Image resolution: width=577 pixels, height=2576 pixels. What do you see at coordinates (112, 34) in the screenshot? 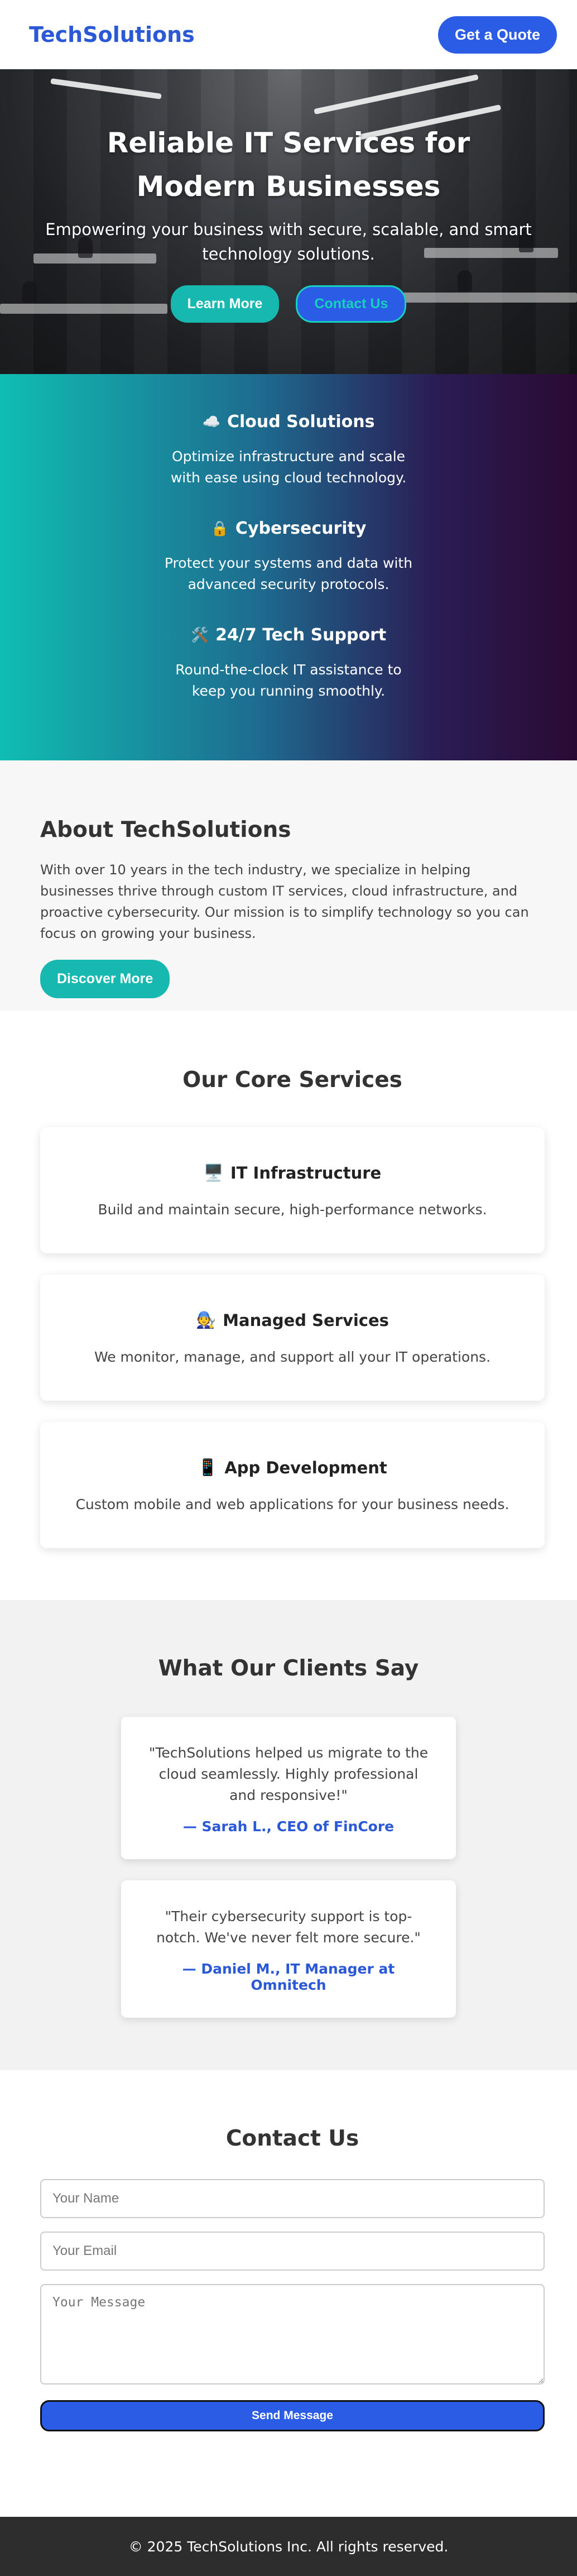
I see `site-logo: TechSolutions` at bounding box center [112, 34].